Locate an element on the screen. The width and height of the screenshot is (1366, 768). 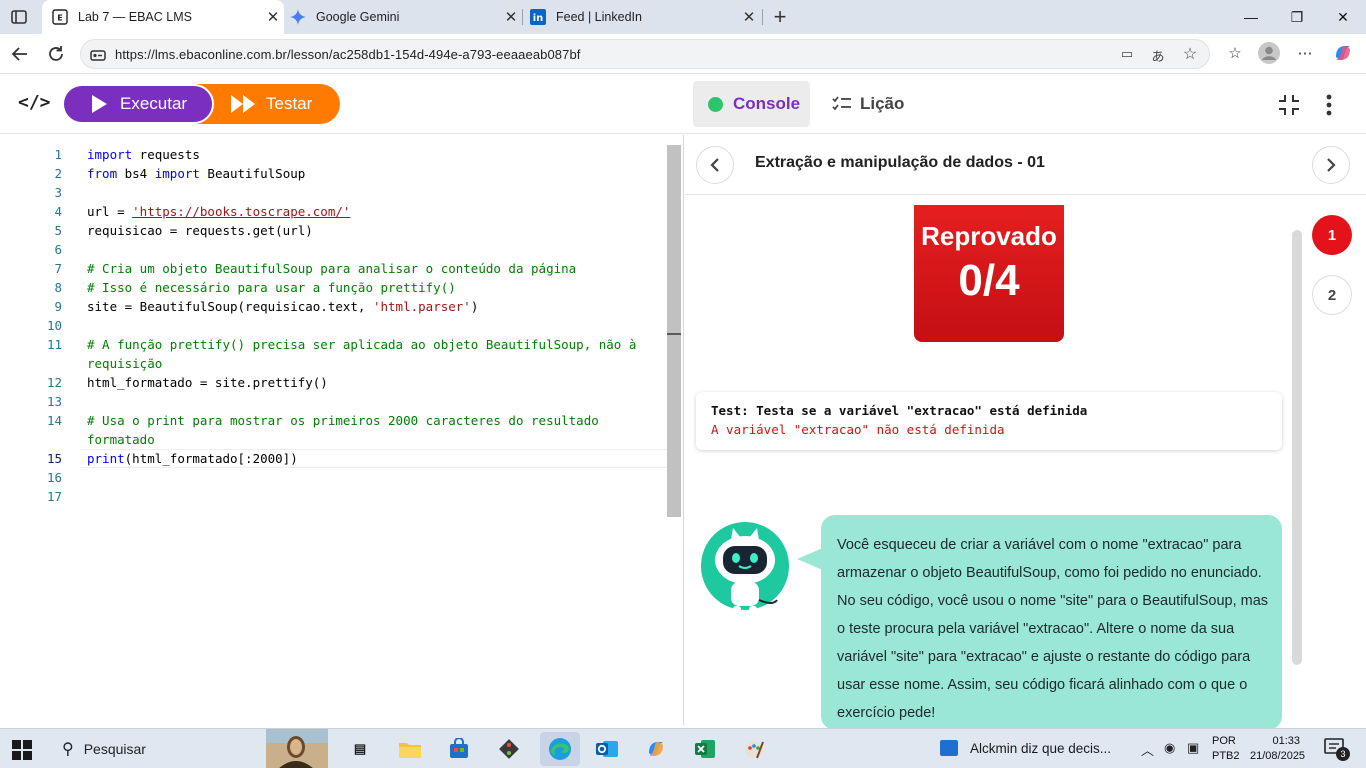
notification-count: 3 is located at coordinates (1343, 754).